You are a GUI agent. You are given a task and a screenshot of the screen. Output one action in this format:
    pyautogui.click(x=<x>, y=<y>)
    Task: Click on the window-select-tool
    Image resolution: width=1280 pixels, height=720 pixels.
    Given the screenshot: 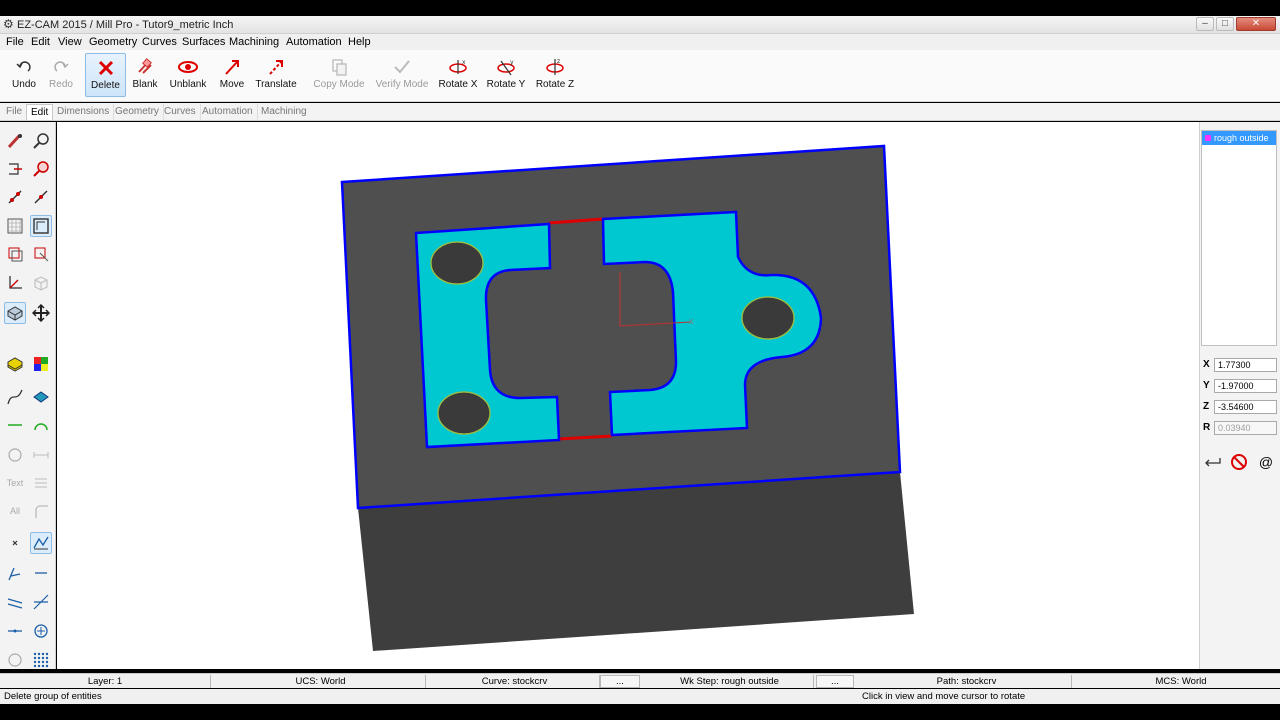 What is the action you would take?
    pyautogui.click(x=41, y=226)
    